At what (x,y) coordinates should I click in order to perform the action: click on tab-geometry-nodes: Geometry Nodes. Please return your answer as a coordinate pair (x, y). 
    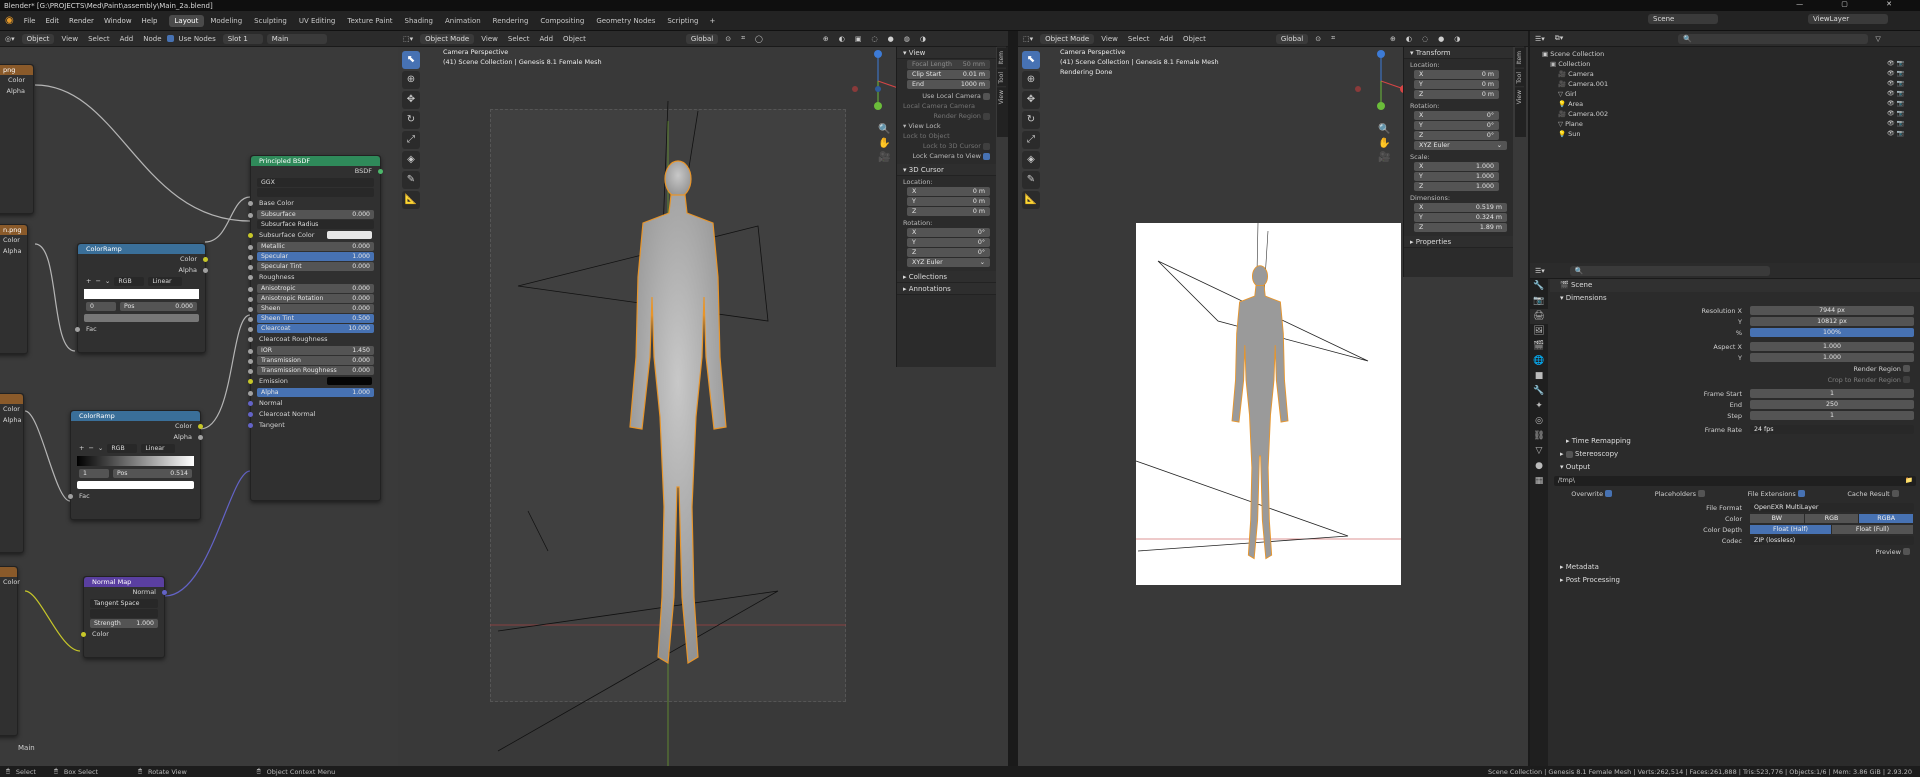
    Looking at the image, I should click on (625, 21).